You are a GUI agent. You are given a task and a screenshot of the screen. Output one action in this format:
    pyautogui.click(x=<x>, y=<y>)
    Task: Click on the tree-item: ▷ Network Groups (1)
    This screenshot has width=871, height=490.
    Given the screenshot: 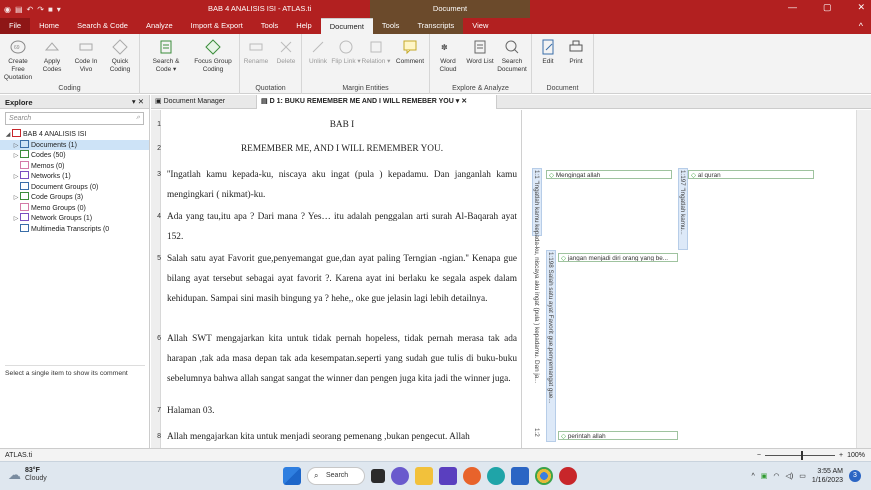 What is the action you would take?
    pyautogui.click(x=74, y=218)
    